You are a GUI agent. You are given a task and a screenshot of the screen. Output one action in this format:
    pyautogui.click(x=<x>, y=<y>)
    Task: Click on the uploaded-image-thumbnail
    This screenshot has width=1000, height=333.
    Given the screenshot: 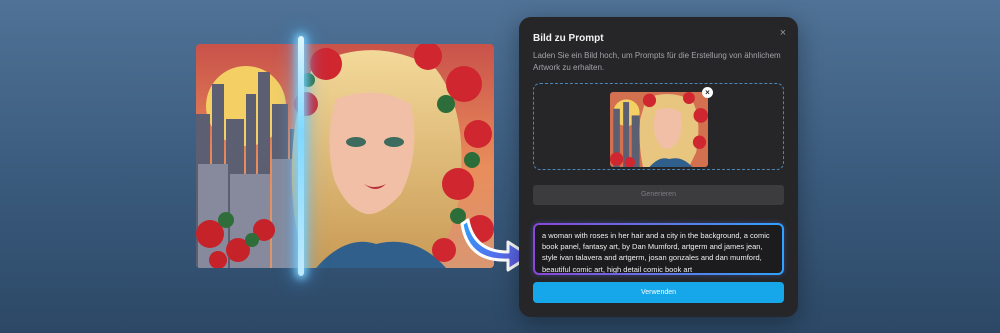 What is the action you would take?
    pyautogui.click(x=659, y=129)
    